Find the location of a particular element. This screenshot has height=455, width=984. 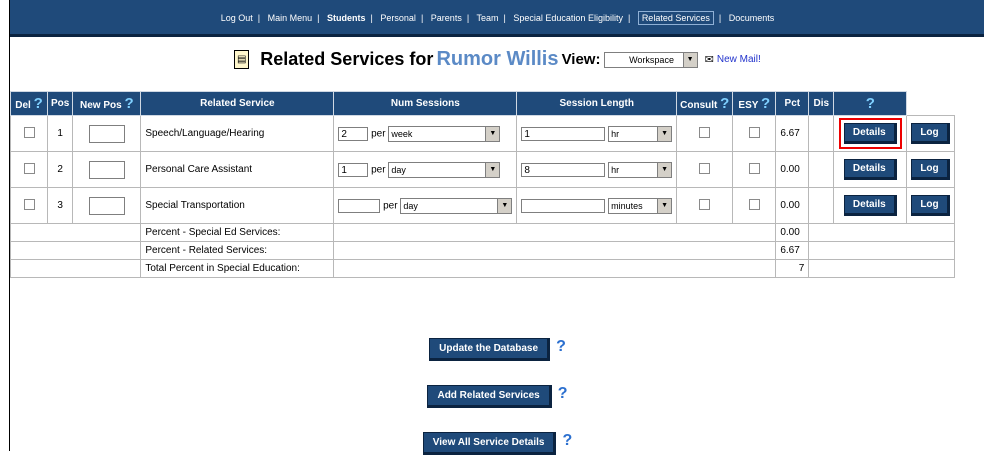

new-mail-link: New Mail! is located at coordinates (739, 59).